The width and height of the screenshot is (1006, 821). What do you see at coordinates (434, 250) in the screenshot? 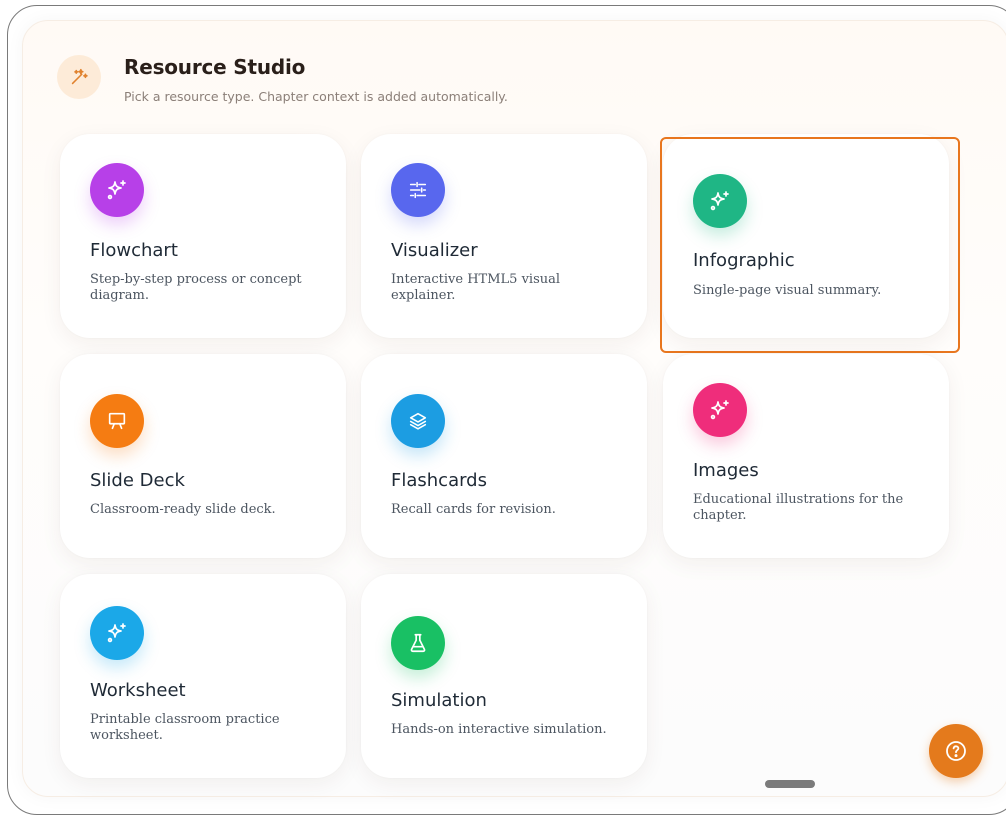
I see `card-label: Visualizer` at bounding box center [434, 250].